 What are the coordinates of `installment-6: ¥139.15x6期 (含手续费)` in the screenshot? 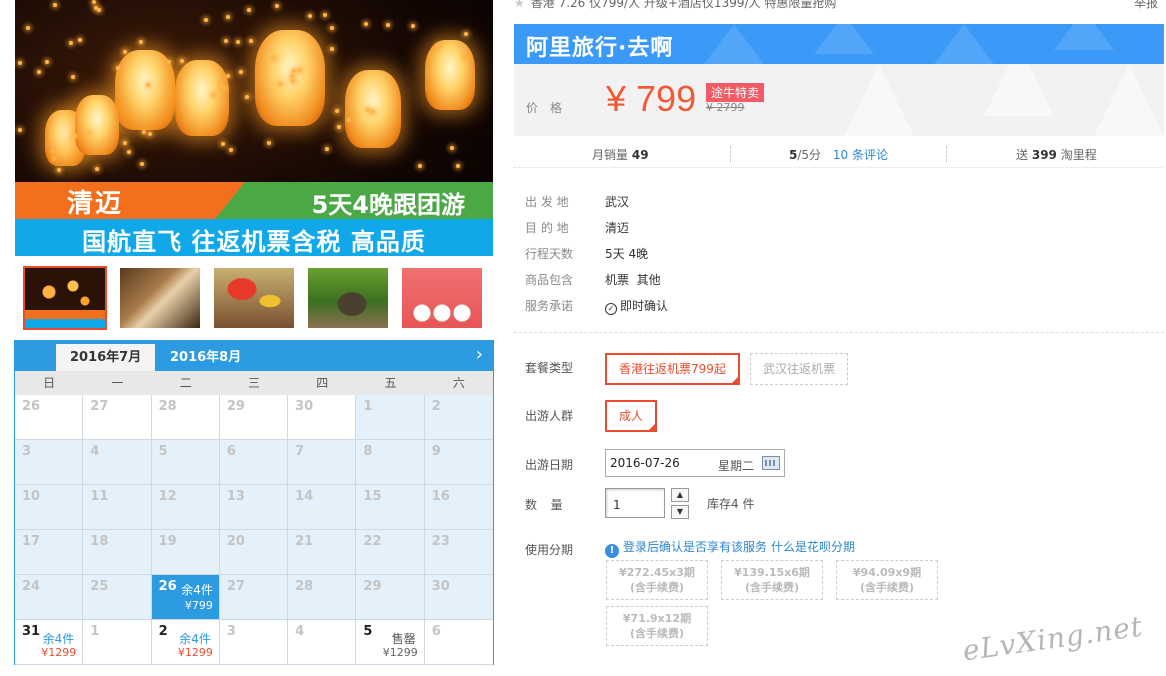 It's located at (772, 580).